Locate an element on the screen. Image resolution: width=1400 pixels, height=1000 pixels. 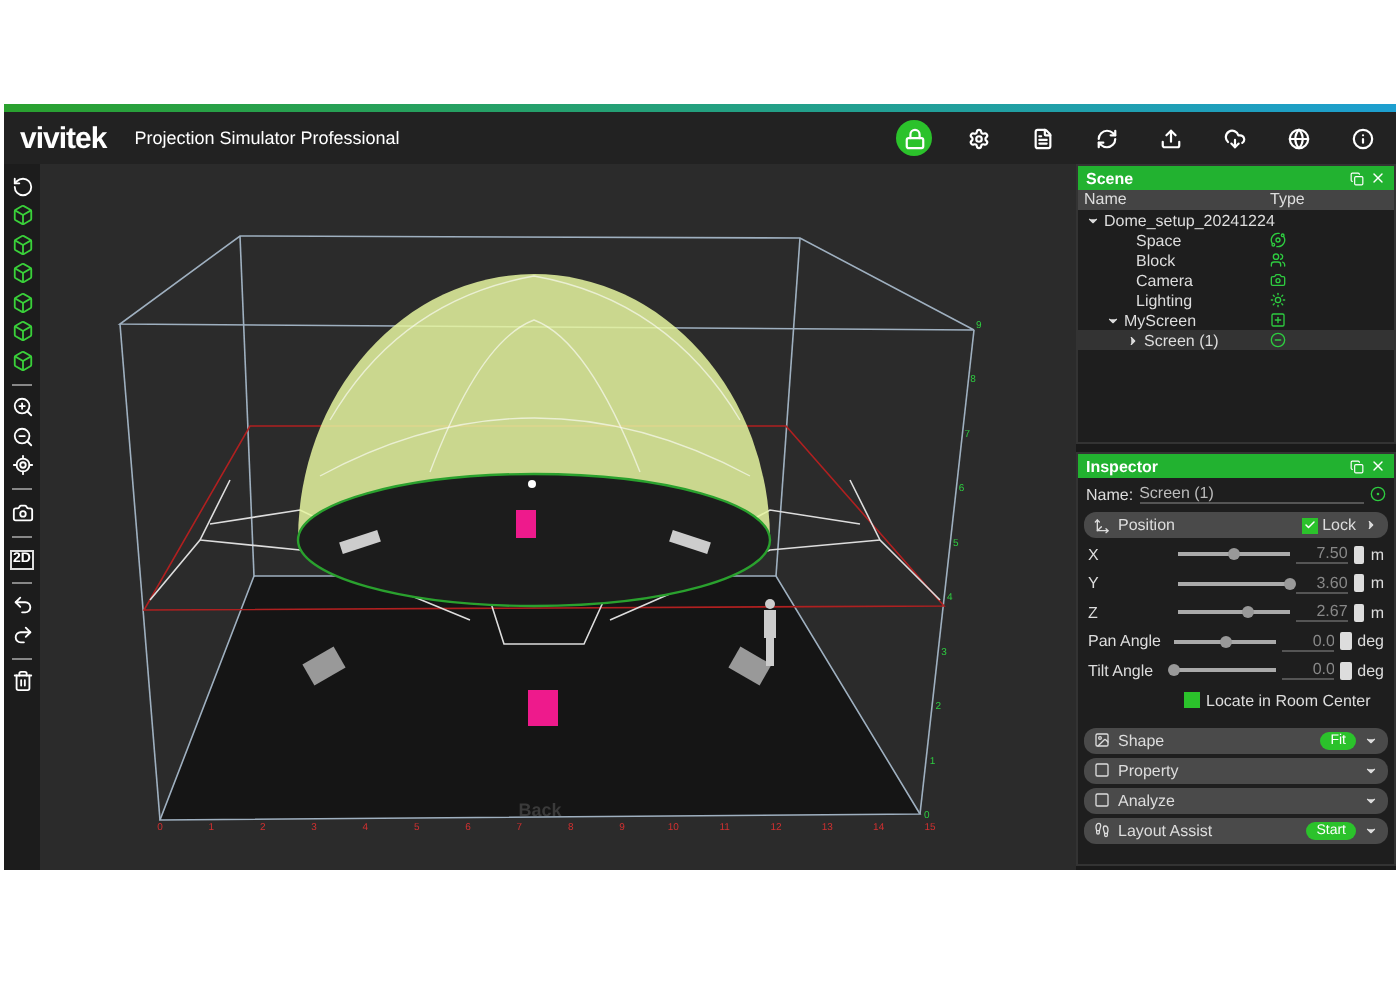
lock-icon is located at coordinates (914, 138).